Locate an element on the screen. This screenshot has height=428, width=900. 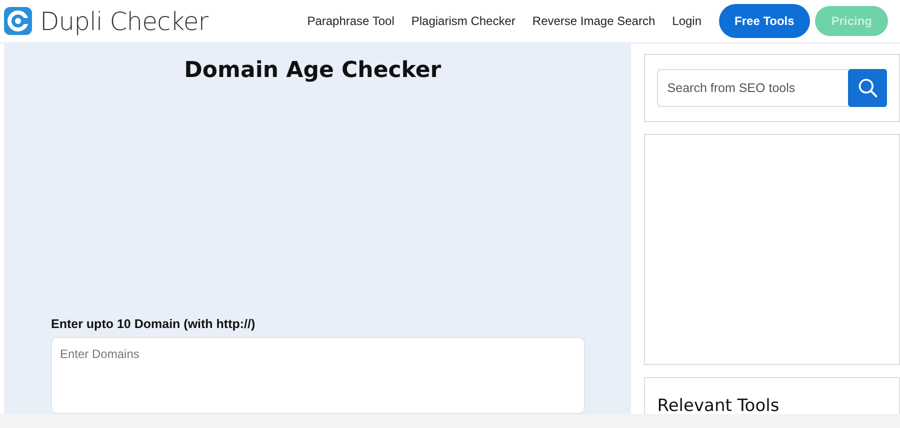
field-label: Enter upto 10 Domain (with http://) is located at coordinates (153, 323).